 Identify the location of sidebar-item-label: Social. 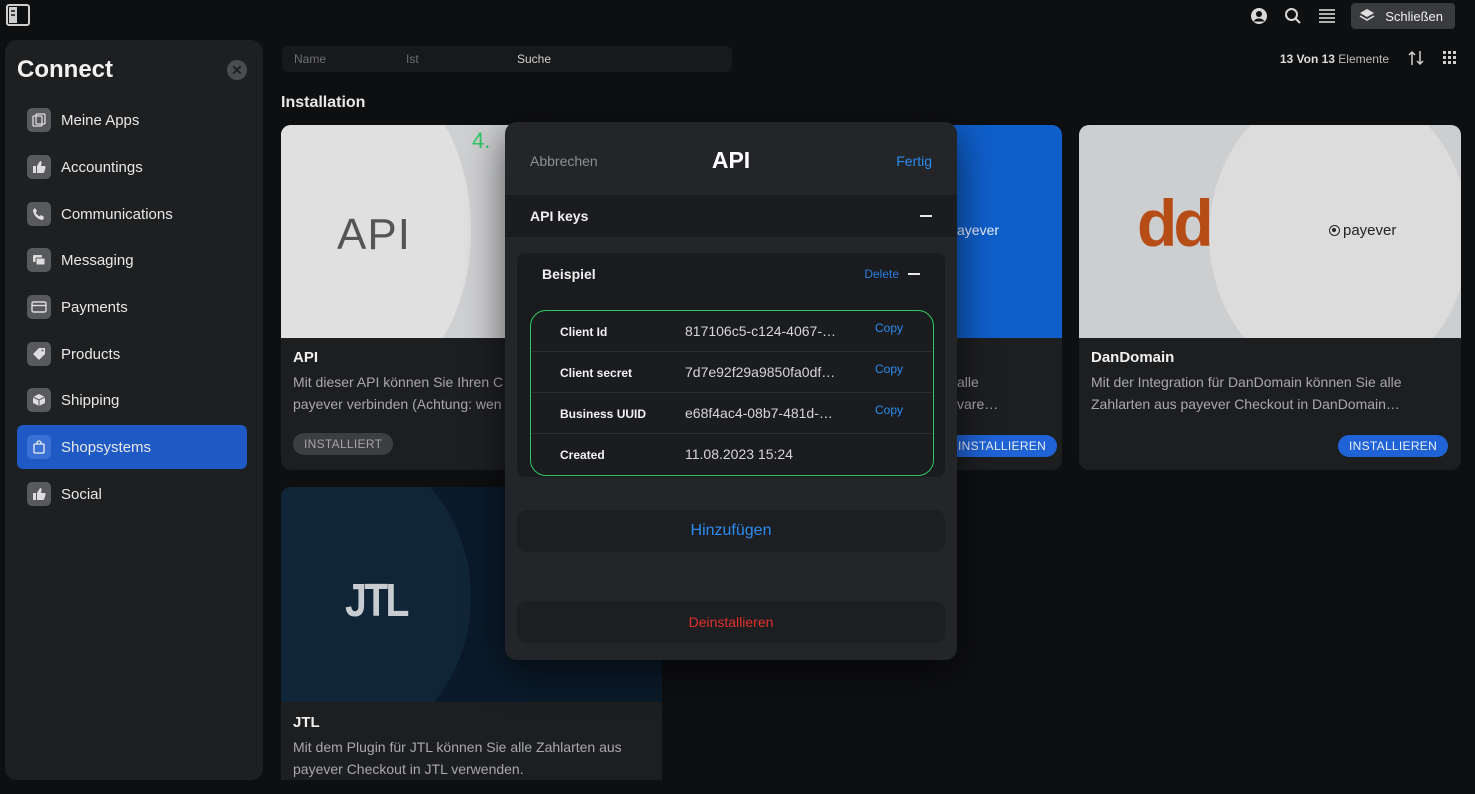
(81, 494).